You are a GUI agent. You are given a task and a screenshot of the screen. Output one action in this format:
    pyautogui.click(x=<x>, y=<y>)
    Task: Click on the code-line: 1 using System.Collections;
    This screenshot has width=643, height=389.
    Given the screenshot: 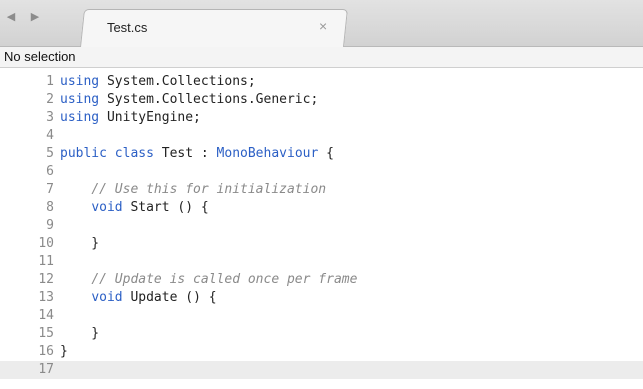 What is the action you would take?
    pyautogui.click(x=321, y=82)
    